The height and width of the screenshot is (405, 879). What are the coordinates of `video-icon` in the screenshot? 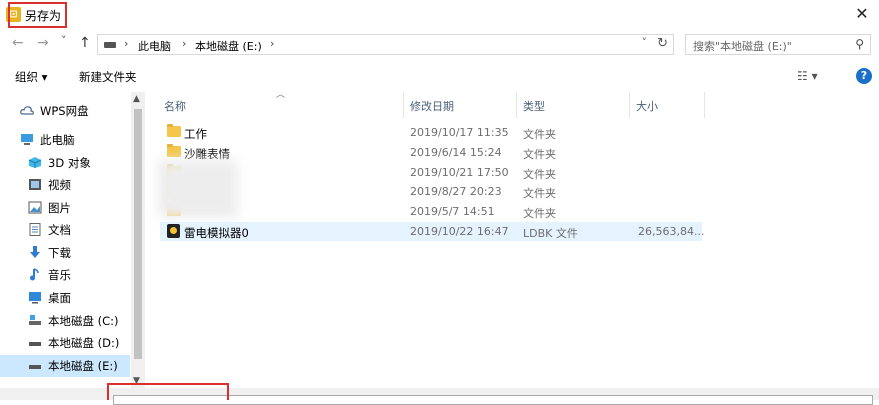 It's located at (35, 184).